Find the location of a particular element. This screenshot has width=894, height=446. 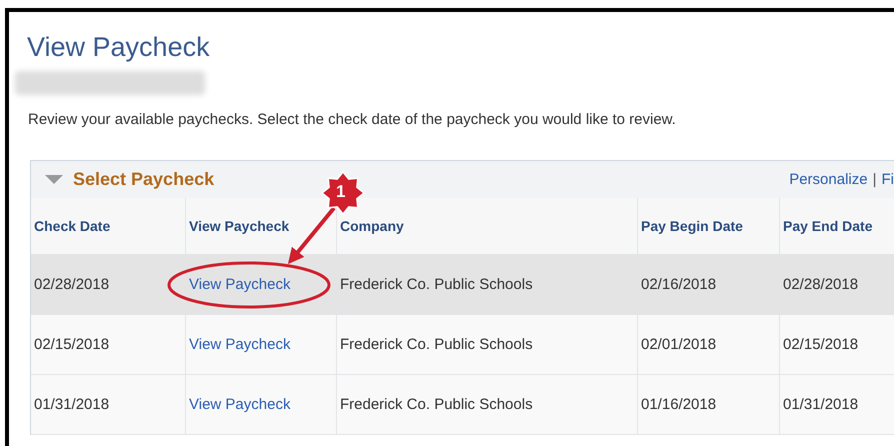

grid-link: Fi is located at coordinates (888, 179).